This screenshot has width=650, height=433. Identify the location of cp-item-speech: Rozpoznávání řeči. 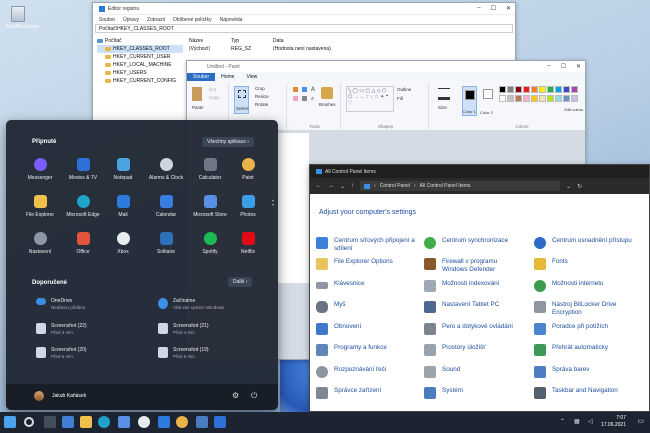
(366, 372).